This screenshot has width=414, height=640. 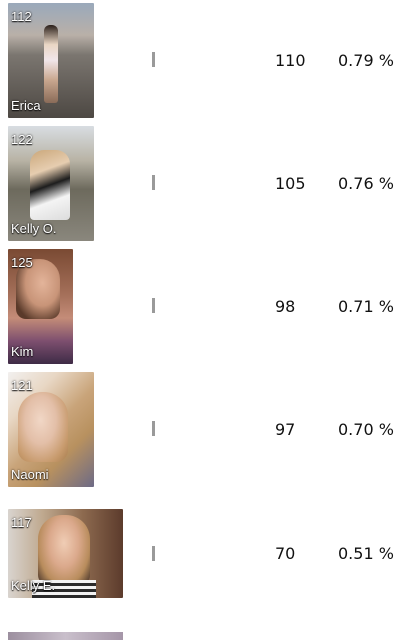 I want to click on contestant-photo-erica: 112 Erica, so click(x=51, y=60).